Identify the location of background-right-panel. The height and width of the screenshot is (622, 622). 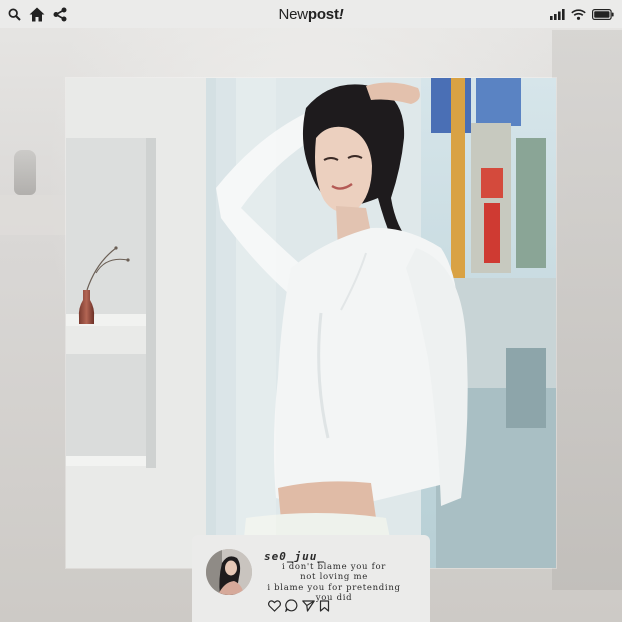
(587, 310).